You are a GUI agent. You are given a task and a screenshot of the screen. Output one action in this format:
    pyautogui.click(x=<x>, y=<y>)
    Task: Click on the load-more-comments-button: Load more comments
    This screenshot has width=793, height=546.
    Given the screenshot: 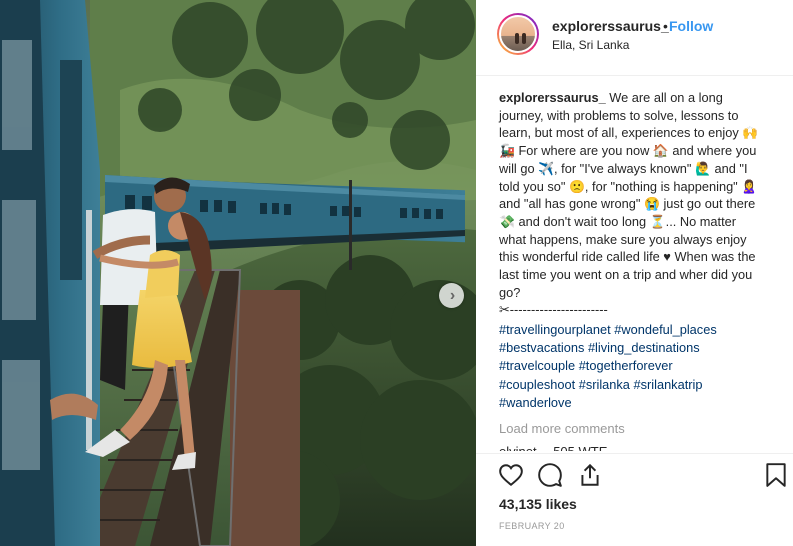 What is the action you would take?
    pyautogui.click(x=562, y=428)
    